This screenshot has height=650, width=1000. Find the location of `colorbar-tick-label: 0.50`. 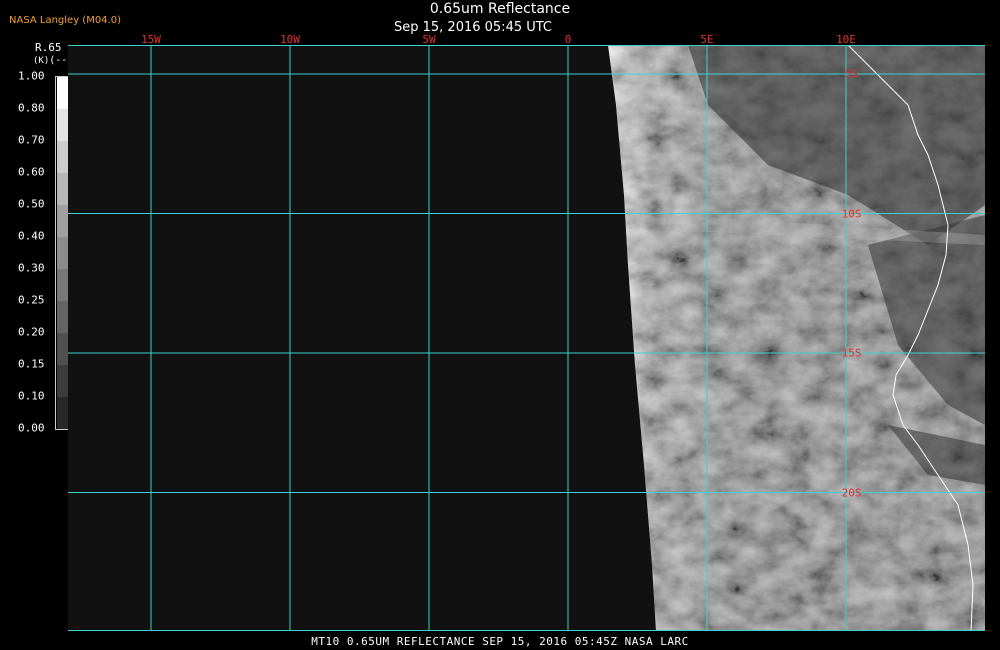

colorbar-tick-label: 0.50 is located at coordinates (31, 204).